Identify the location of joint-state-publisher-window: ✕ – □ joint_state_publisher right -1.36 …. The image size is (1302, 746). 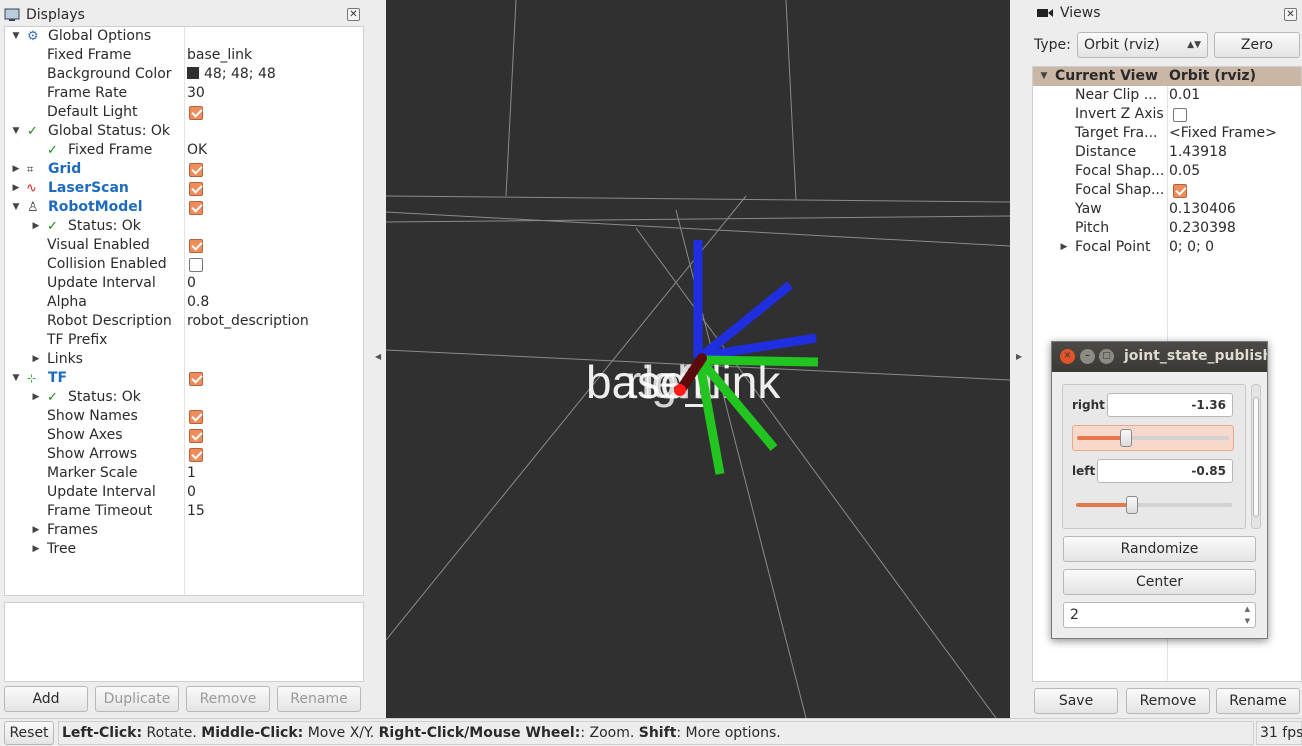
(1159, 490).